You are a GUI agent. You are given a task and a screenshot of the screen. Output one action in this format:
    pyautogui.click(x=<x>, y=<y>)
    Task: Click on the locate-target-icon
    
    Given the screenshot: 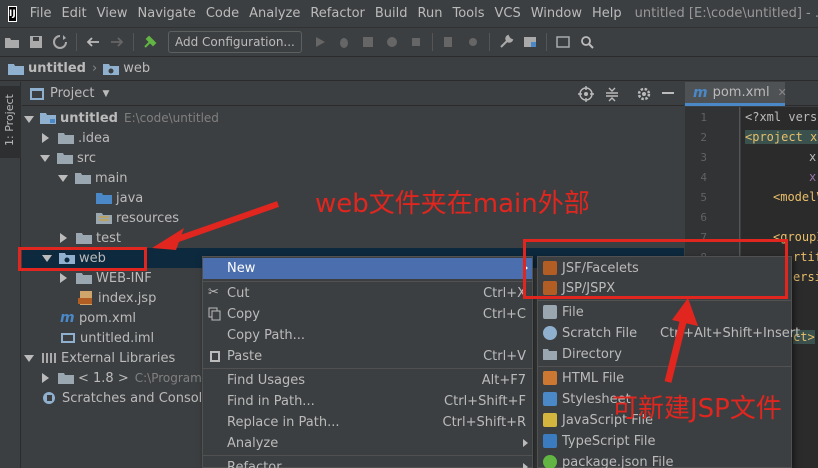 What is the action you would take?
    pyautogui.click(x=586, y=94)
    